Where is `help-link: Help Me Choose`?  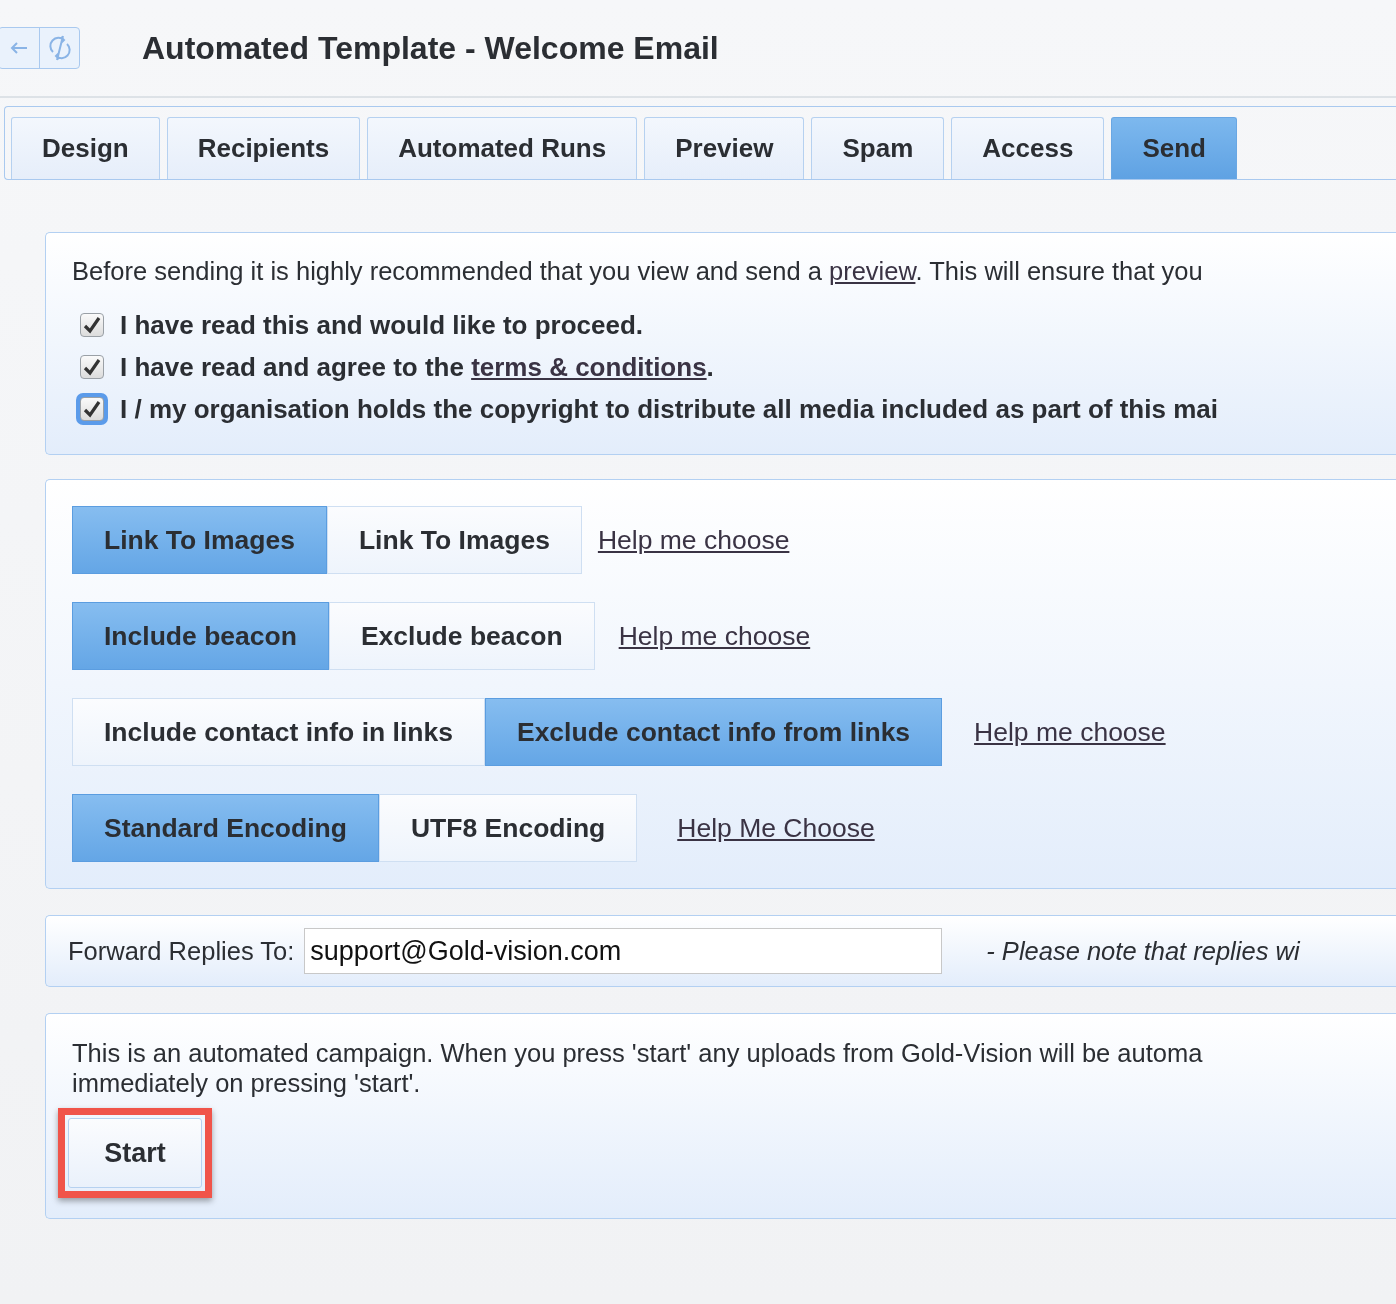 help-link: Help Me Choose is located at coordinates (776, 828).